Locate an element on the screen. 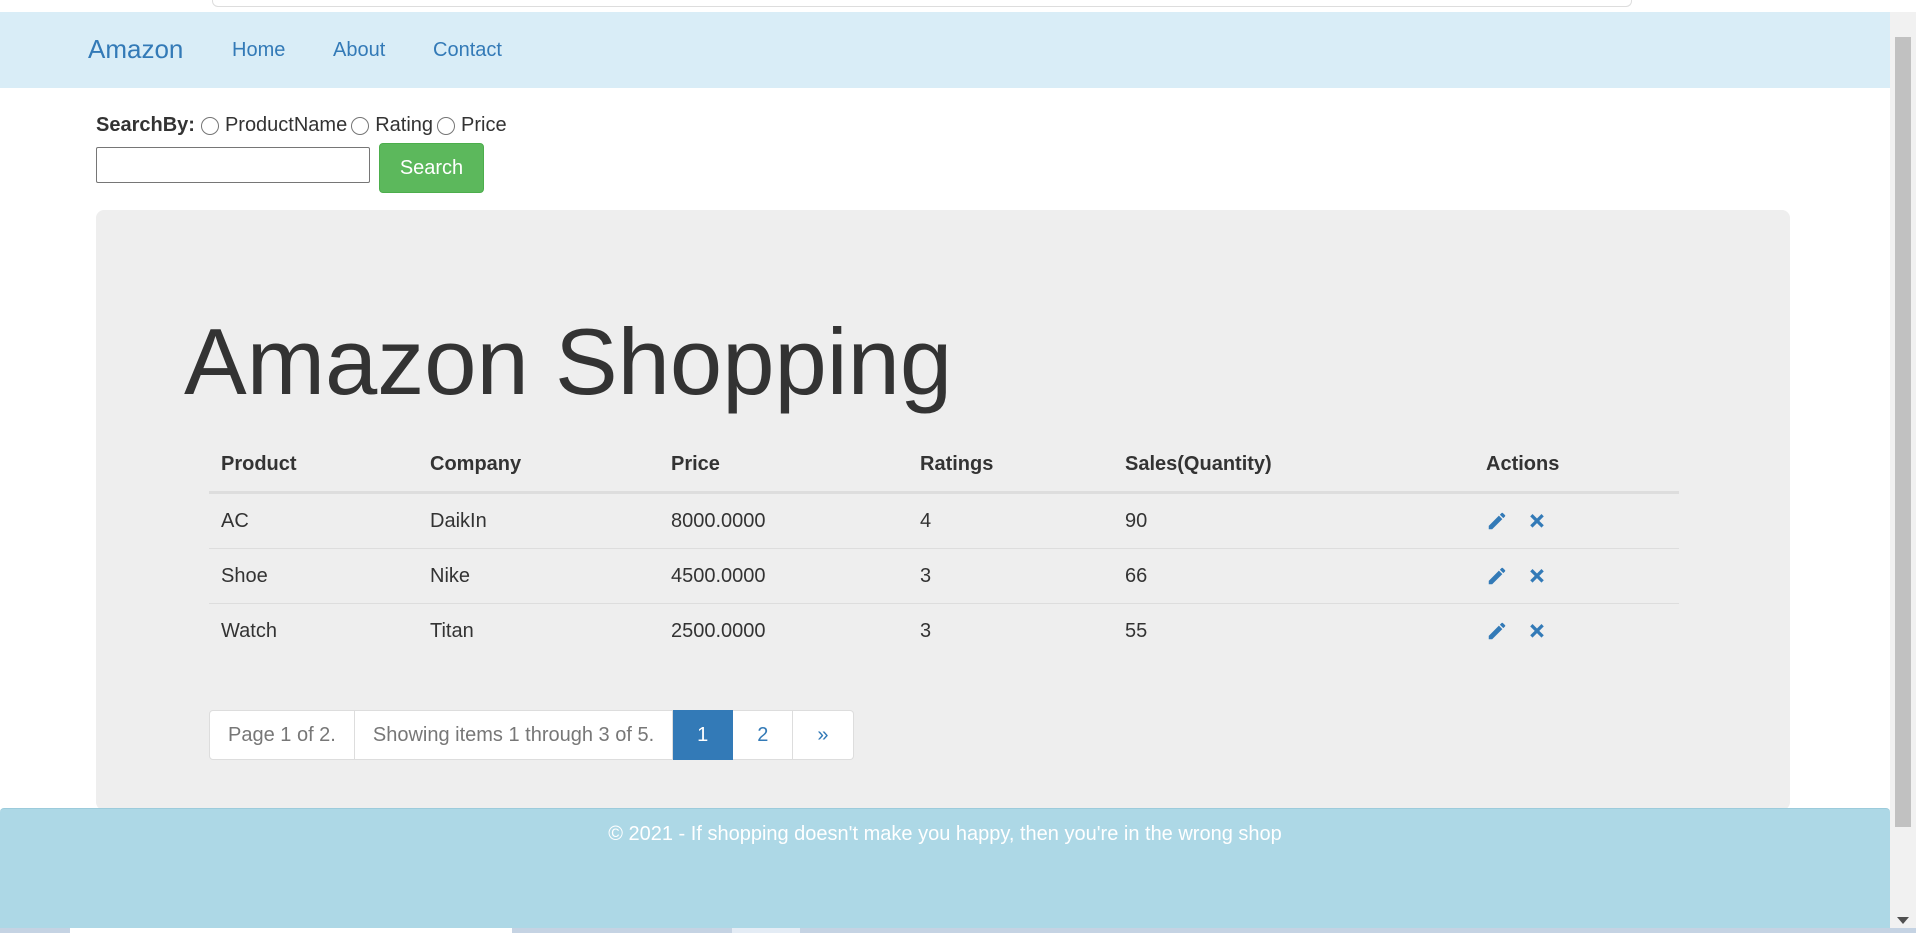 The image size is (1916, 933). cell-price: 8000.0000 is located at coordinates (783, 520).